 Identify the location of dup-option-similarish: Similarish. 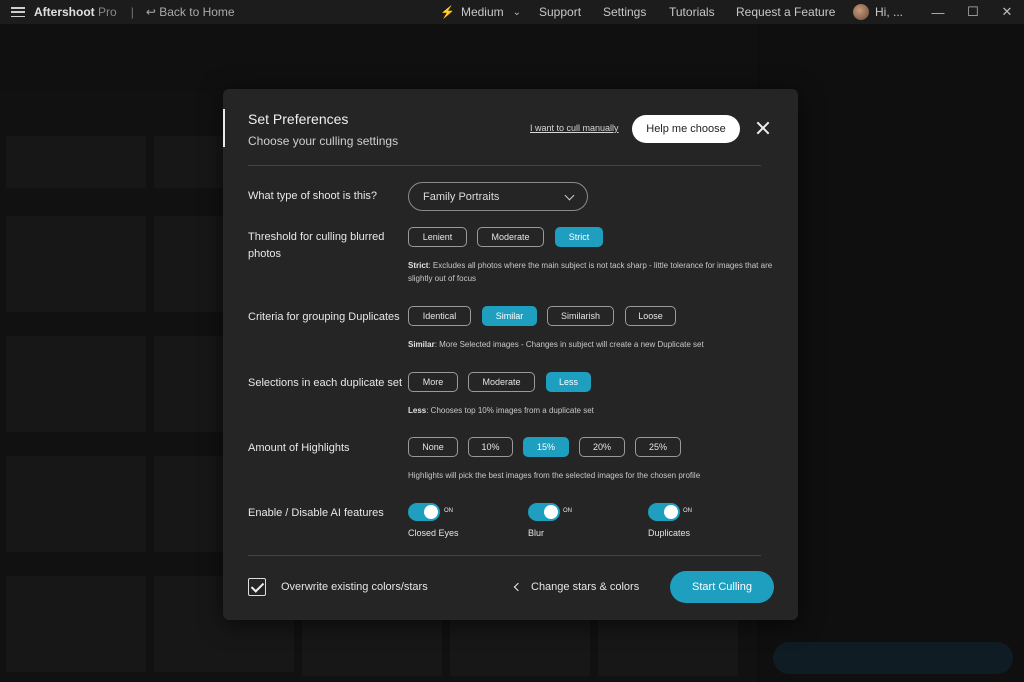
(580, 316).